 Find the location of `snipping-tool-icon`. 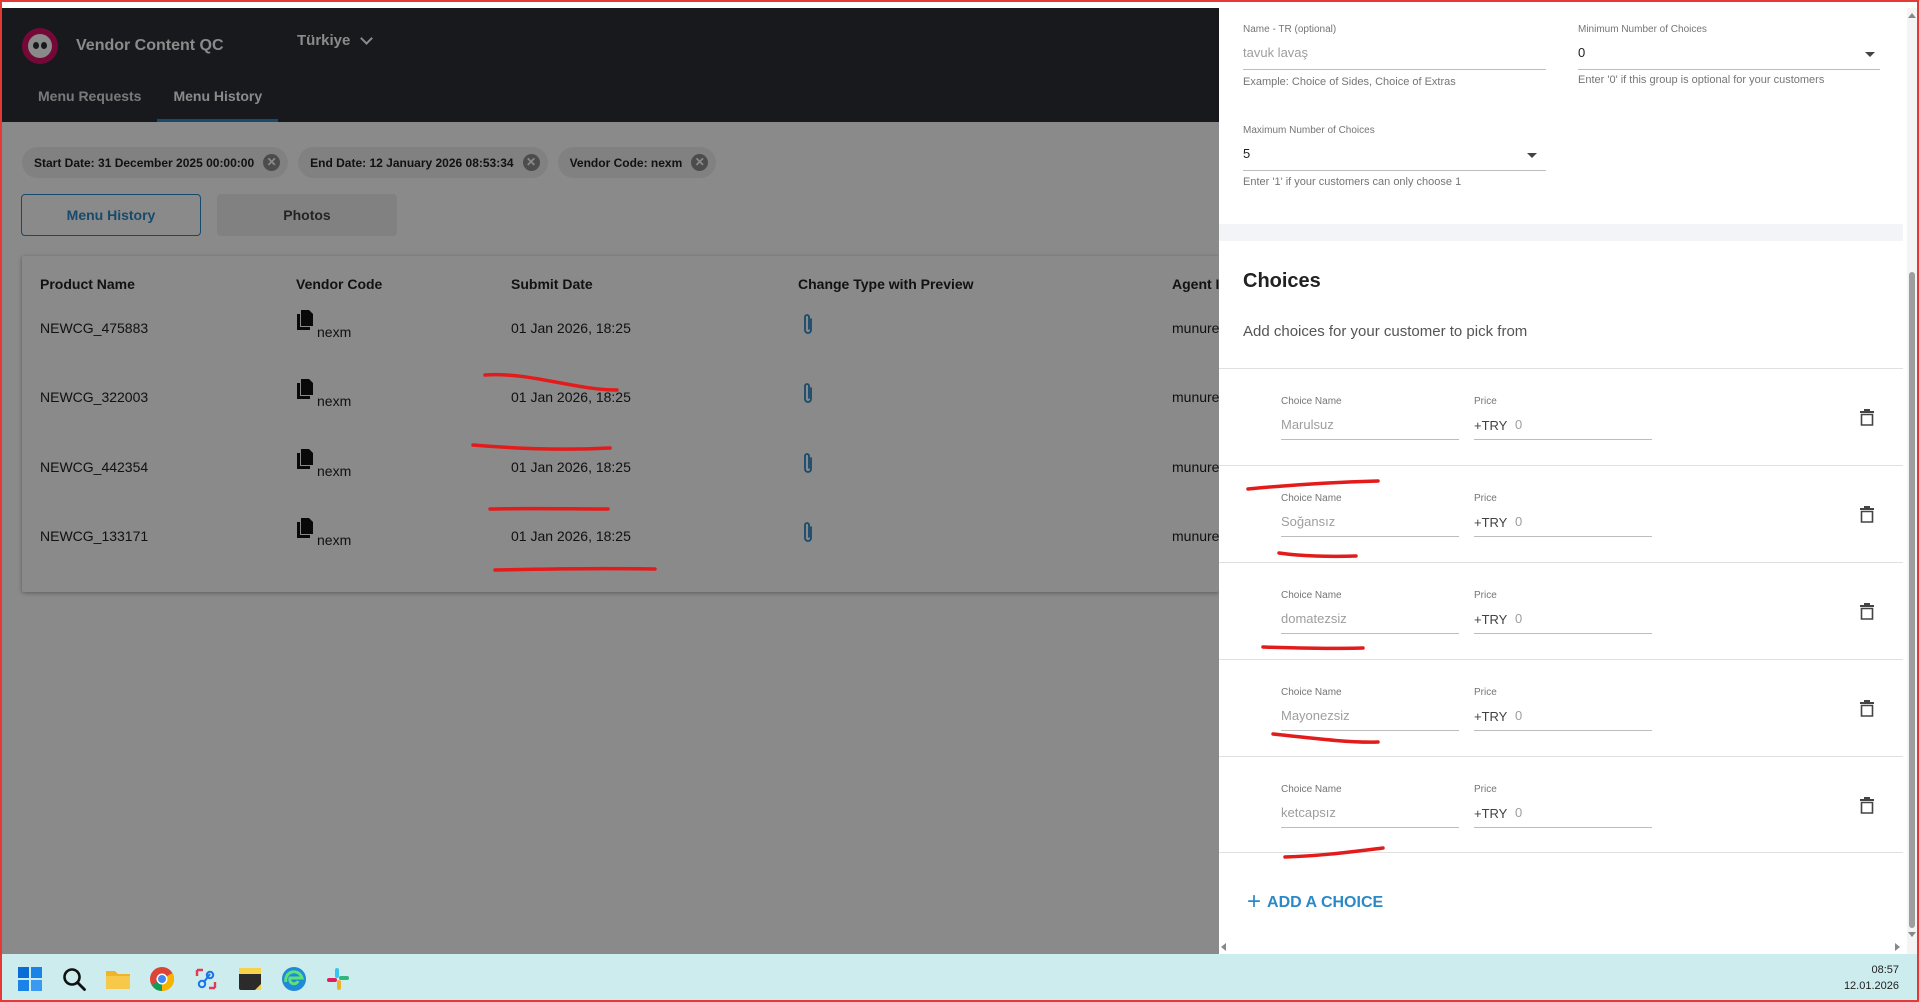

snipping-tool-icon is located at coordinates (206, 979).